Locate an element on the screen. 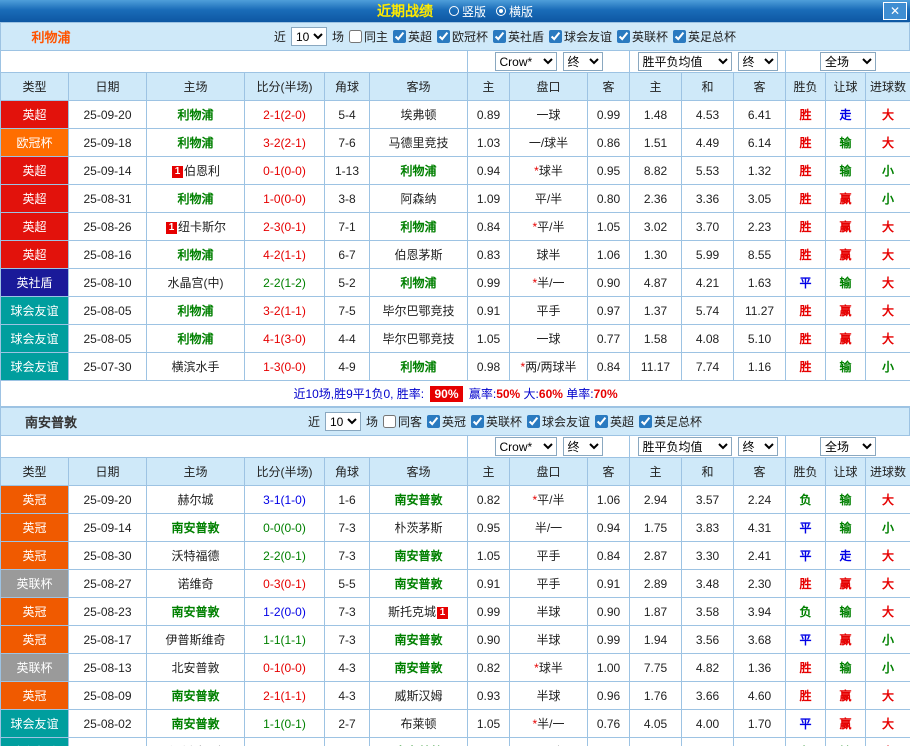 Image resolution: width=910 pixels, height=746 pixels. league-badge: 英超 is located at coordinates (34, 254).